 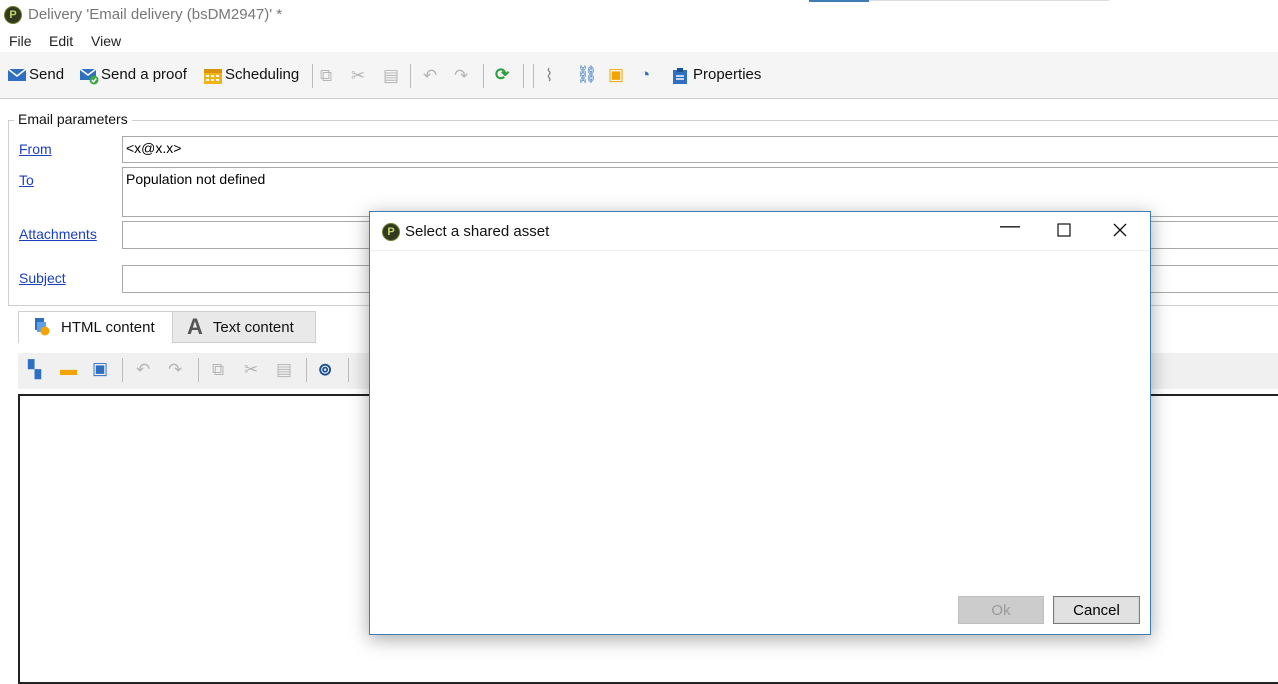 What do you see at coordinates (212, 75) in the screenshot?
I see `calendar-icon` at bounding box center [212, 75].